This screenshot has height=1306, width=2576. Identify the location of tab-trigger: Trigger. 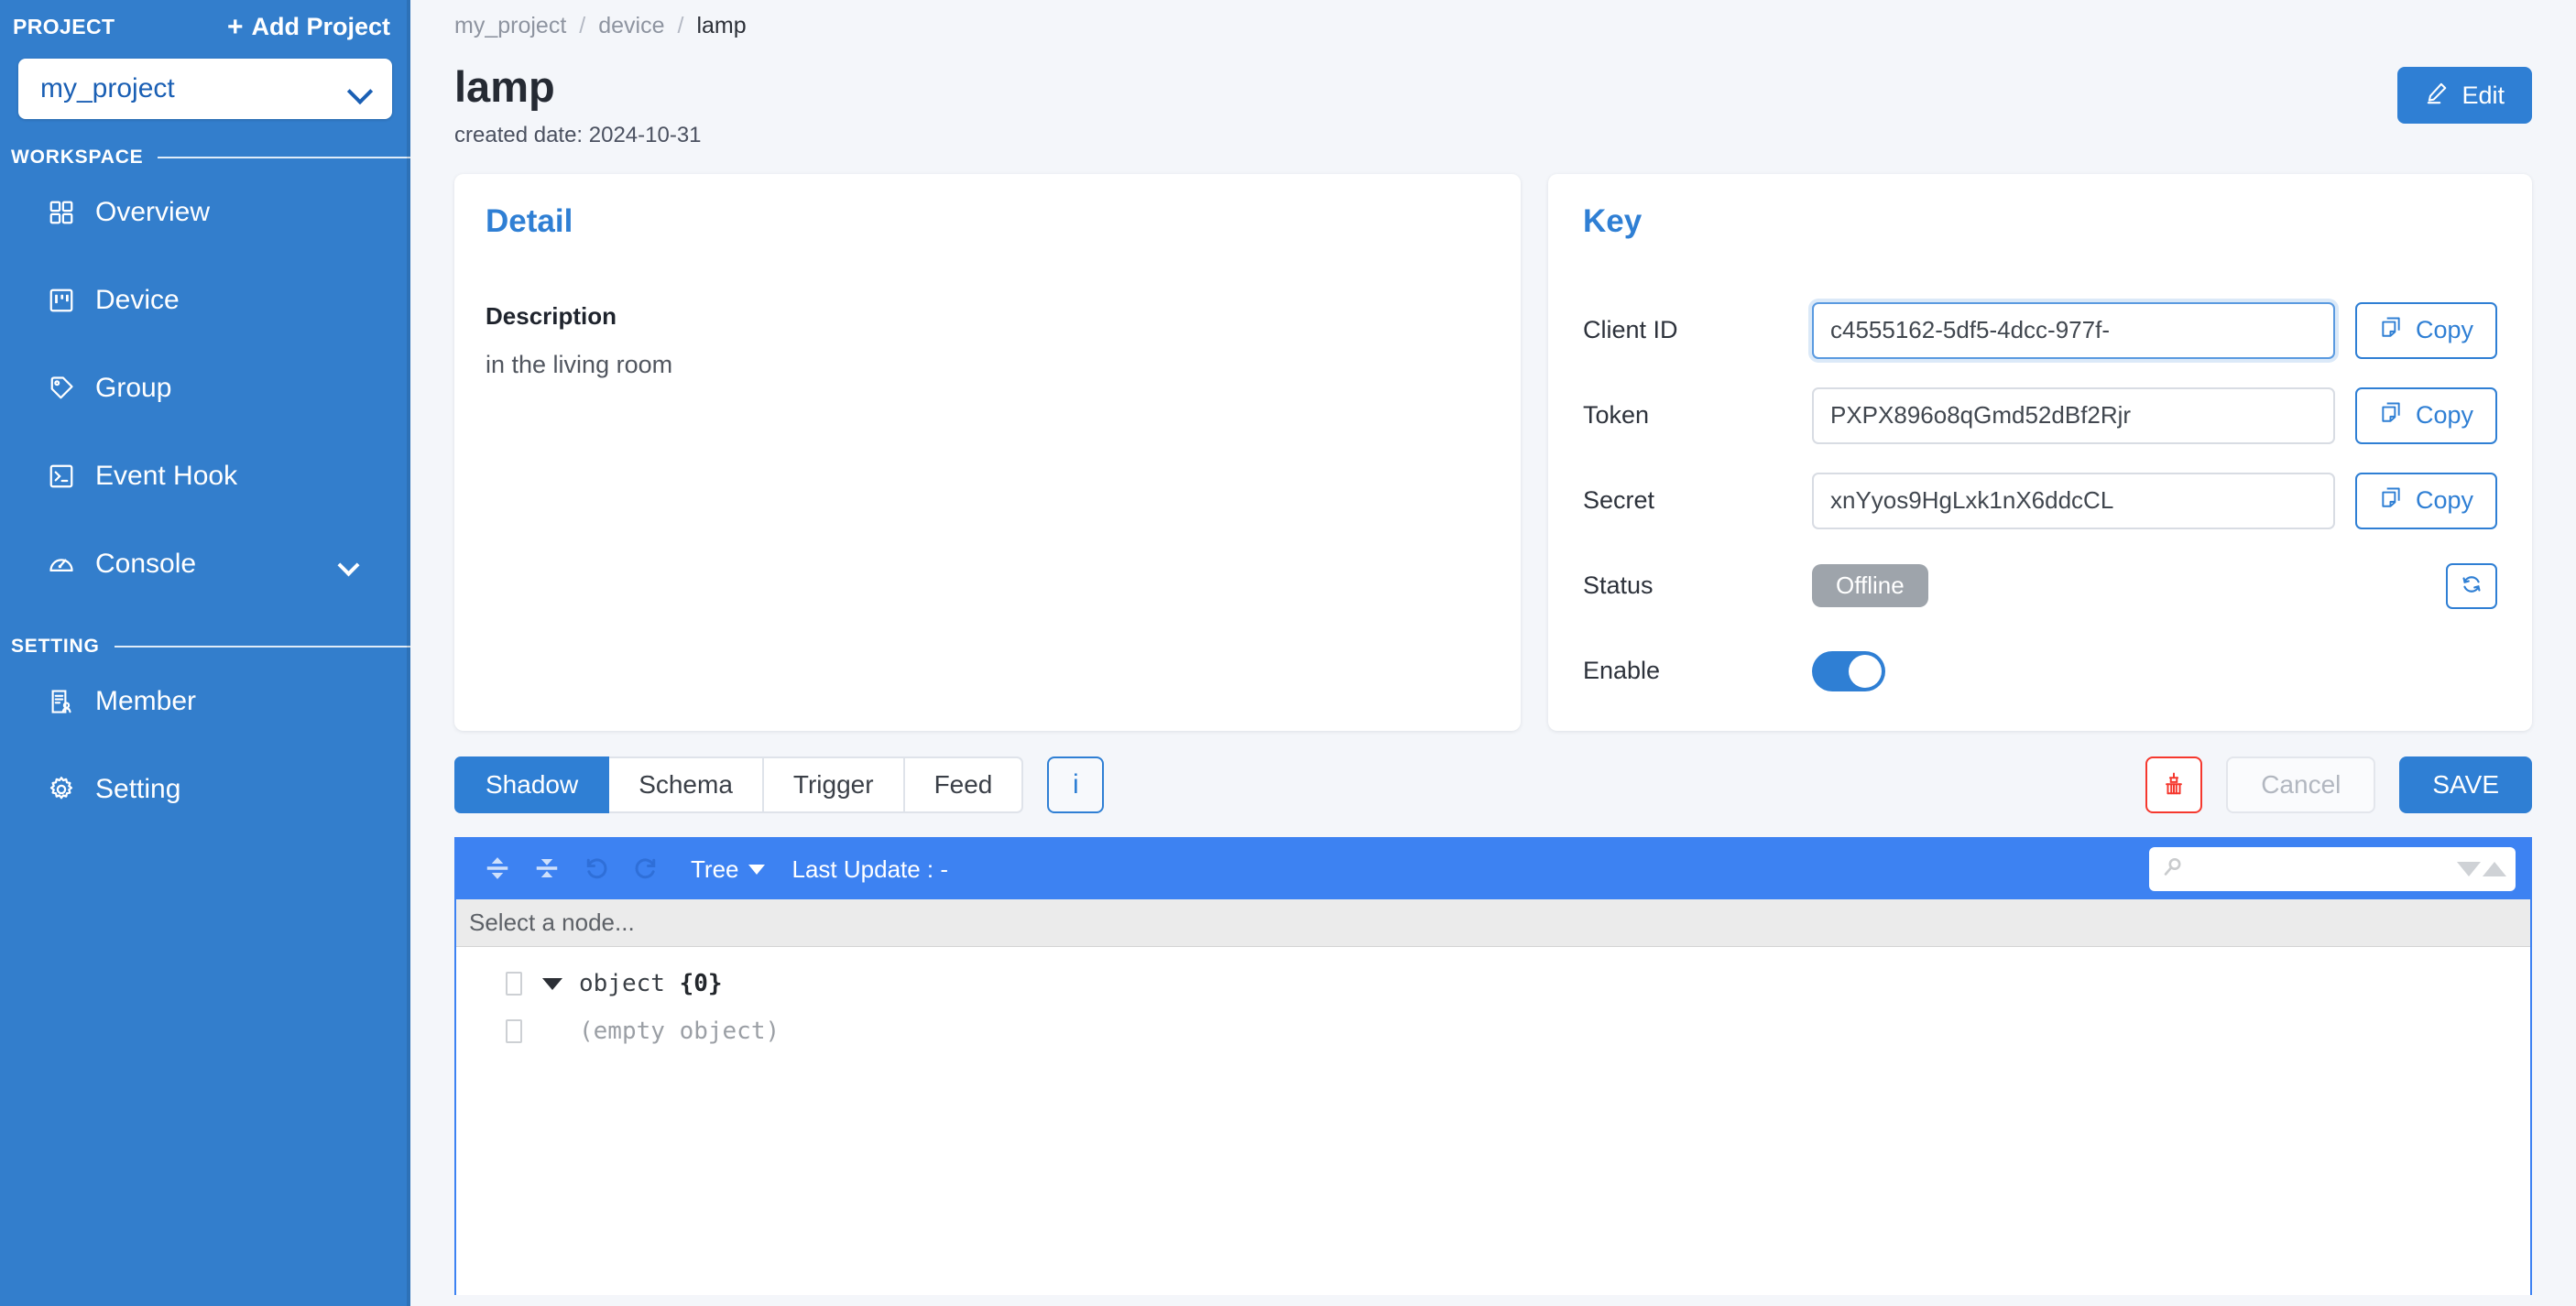
(834, 784).